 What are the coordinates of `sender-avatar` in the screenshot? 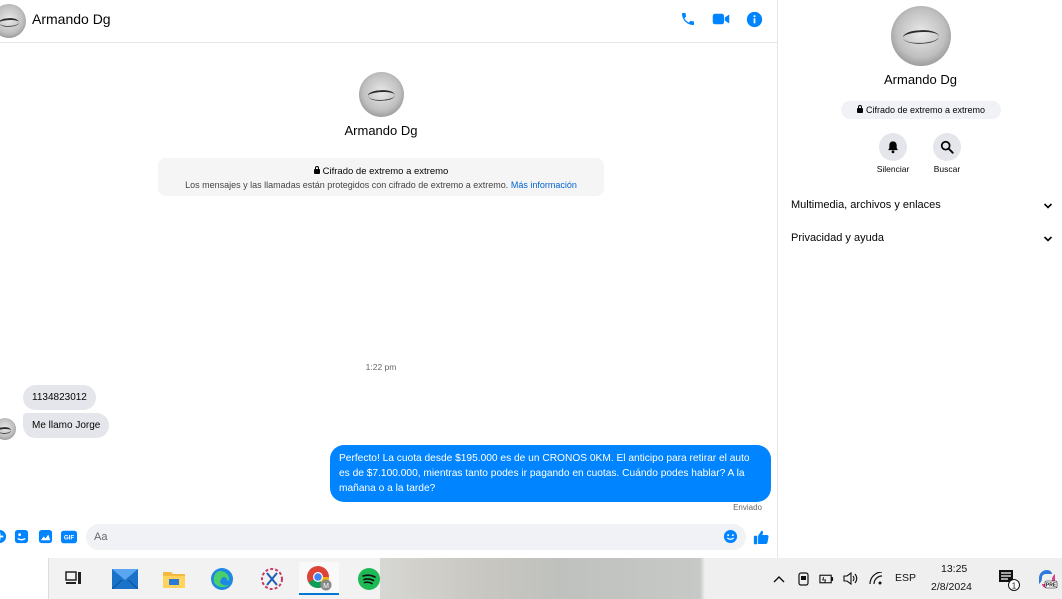 It's located at (8, 429).